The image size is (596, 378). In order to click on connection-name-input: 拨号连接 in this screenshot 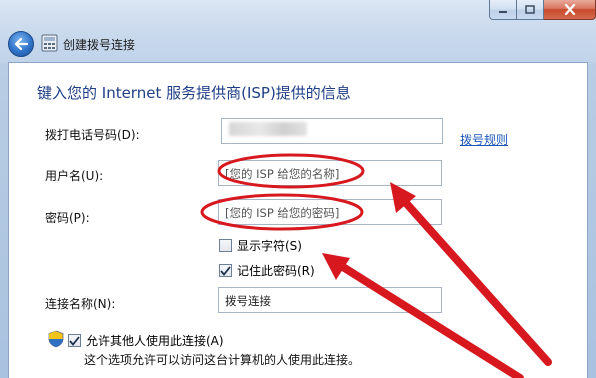, I will do `click(330, 300)`.